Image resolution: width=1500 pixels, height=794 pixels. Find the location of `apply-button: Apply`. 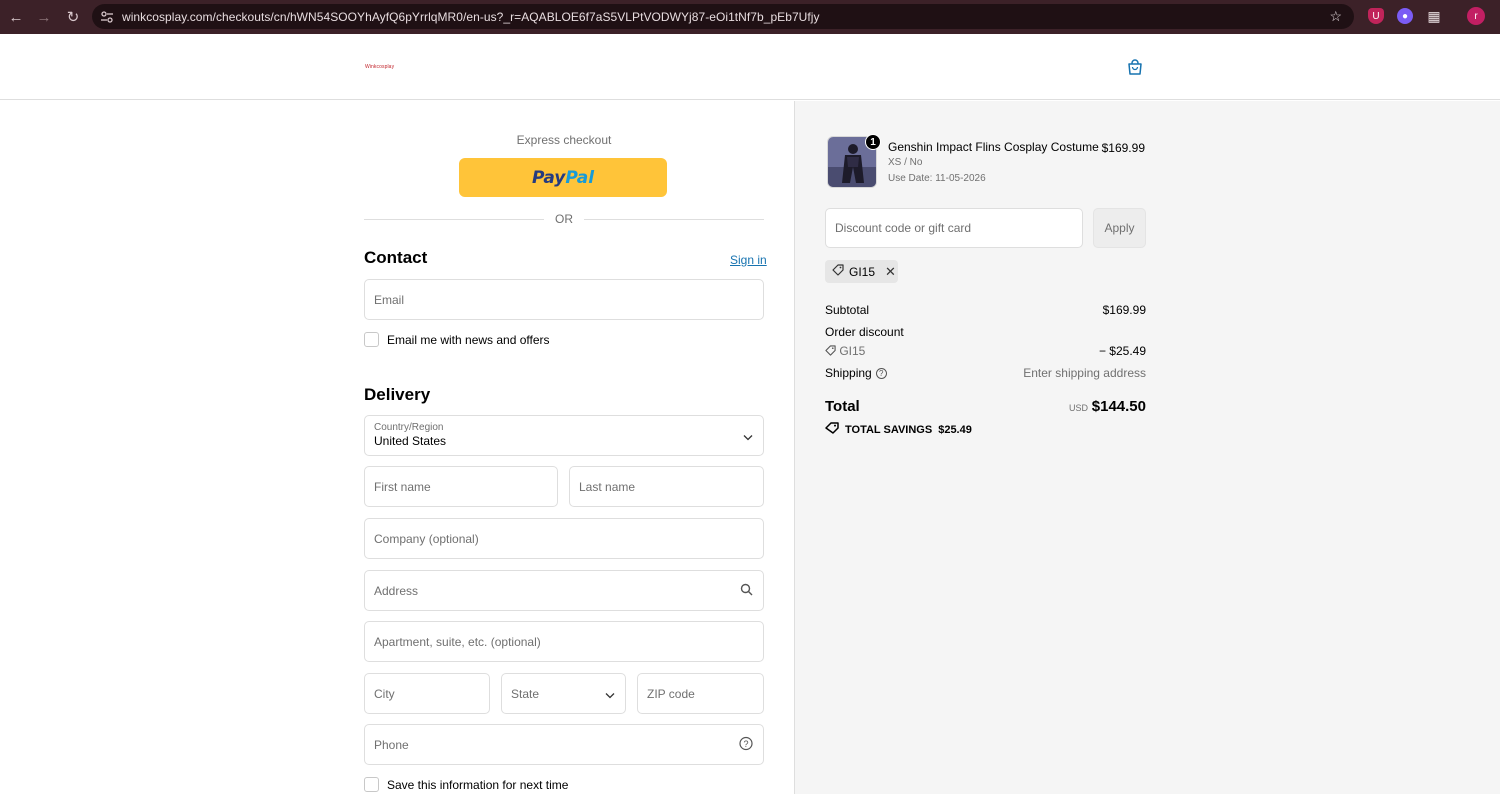

apply-button: Apply is located at coordinates (1119, 228).